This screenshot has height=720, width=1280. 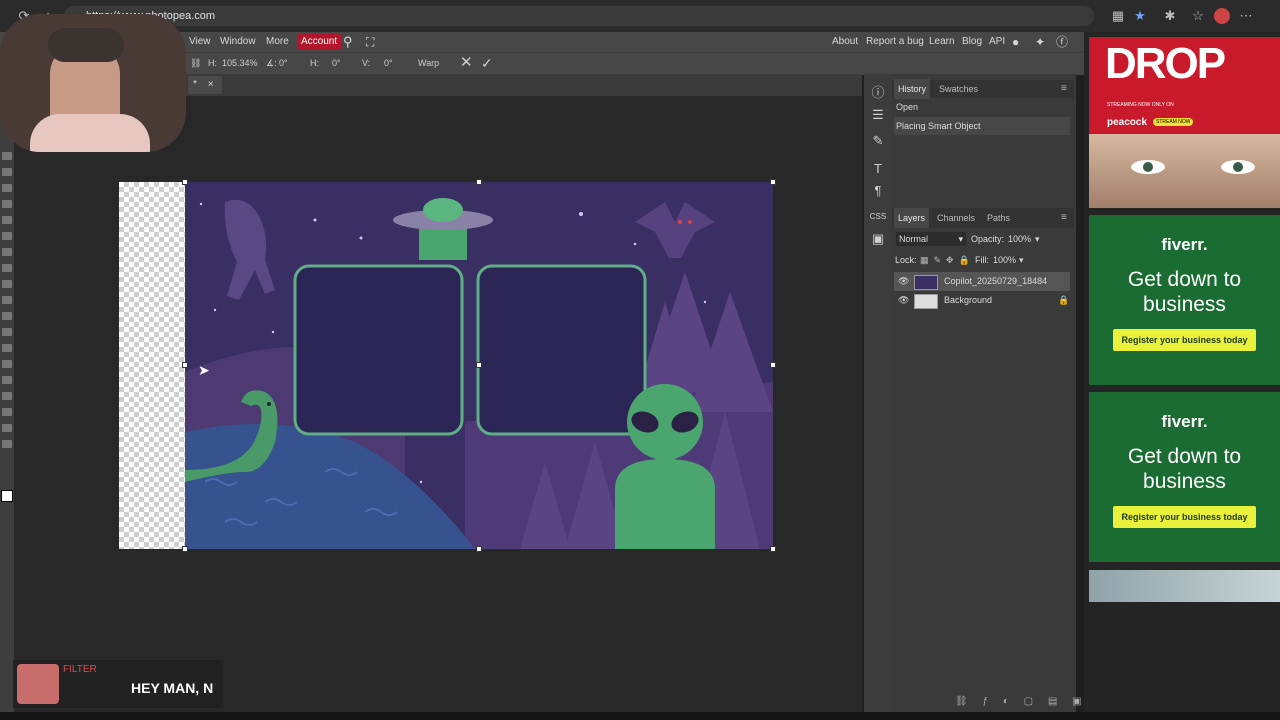 I want to click on history-item: Open, so click(x=982, y=107).